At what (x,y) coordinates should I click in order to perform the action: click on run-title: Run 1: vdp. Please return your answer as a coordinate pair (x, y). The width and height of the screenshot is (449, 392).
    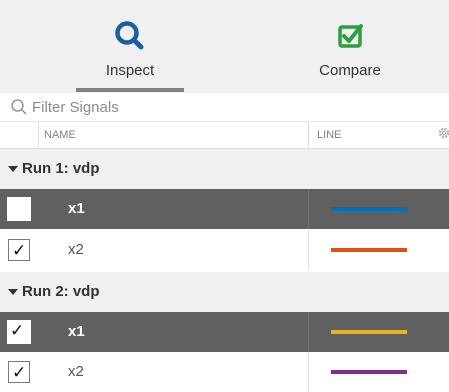
    Looking at the image, I should click on (61, 168).